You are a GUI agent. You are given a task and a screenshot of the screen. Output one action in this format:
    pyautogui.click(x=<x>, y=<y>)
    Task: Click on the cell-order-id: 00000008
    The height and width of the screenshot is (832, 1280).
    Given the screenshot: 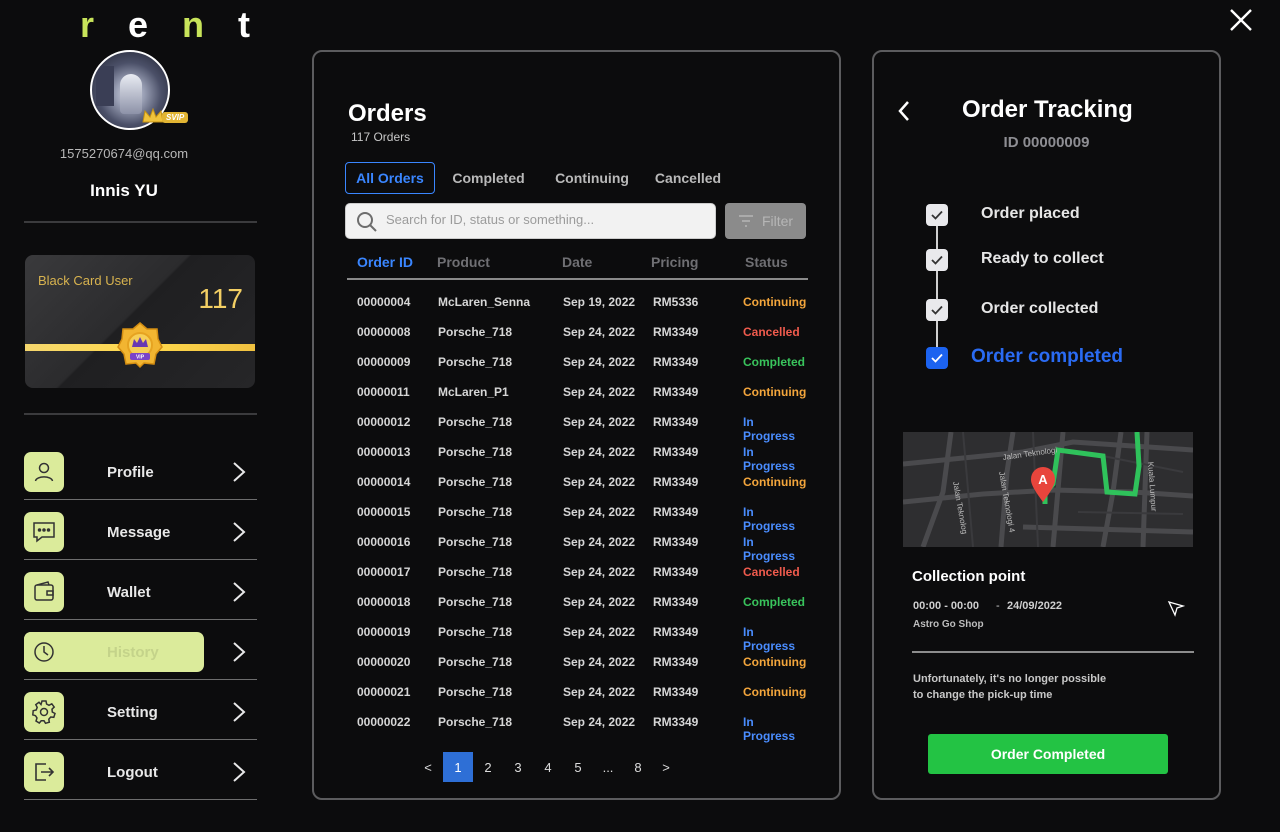 What is the action you would take?
    pyautogui.click(x=384, y=332)
    